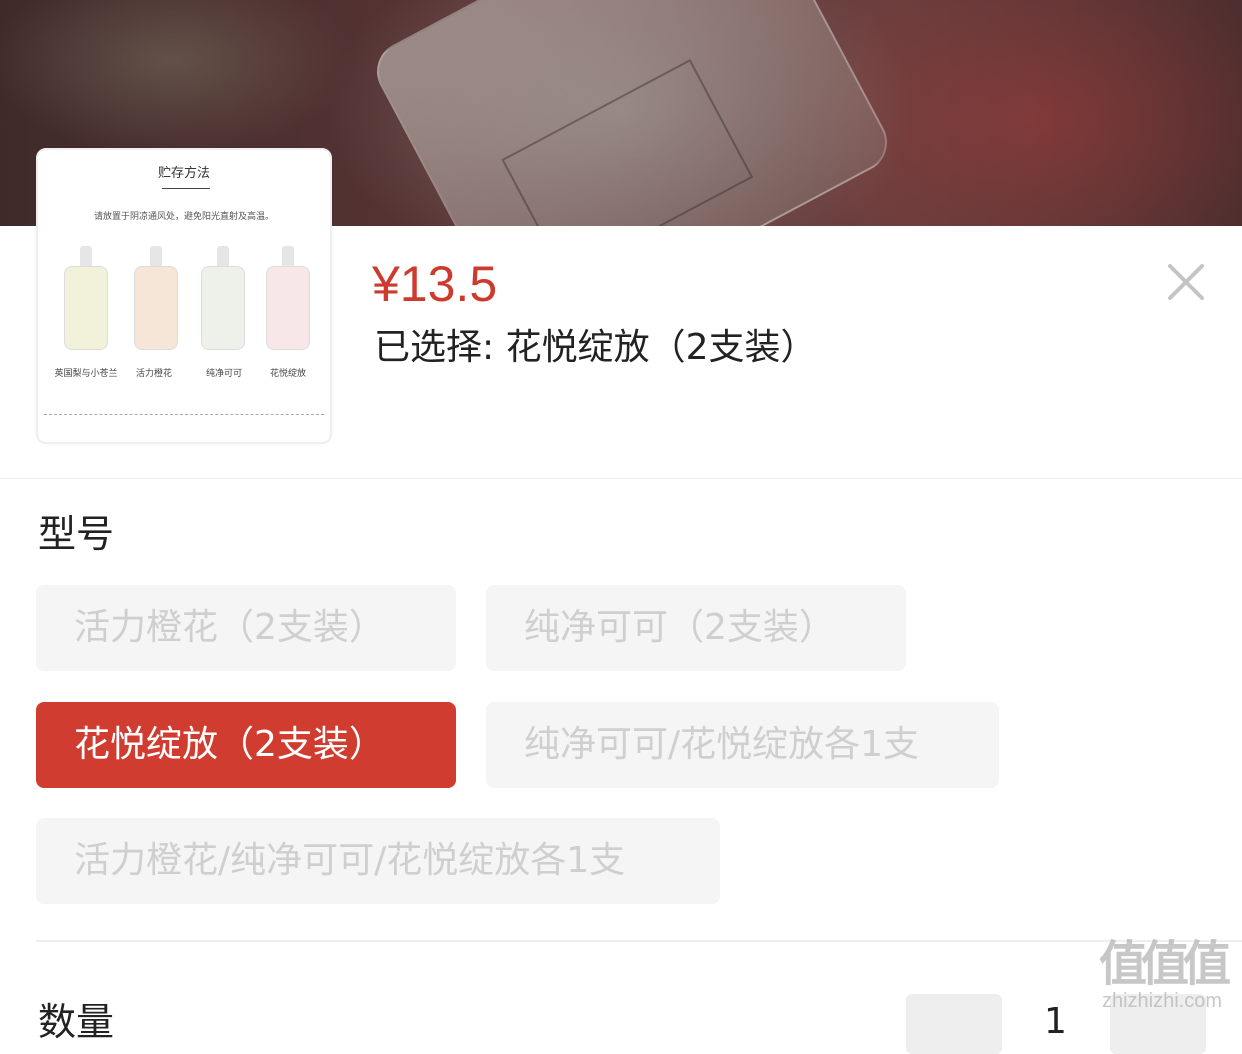 This screenshot has height=1054, width=1242. Describe the element at coordinates (153, 374) in the screenshot. I see `mini-caption: 活力橙花` at that location.